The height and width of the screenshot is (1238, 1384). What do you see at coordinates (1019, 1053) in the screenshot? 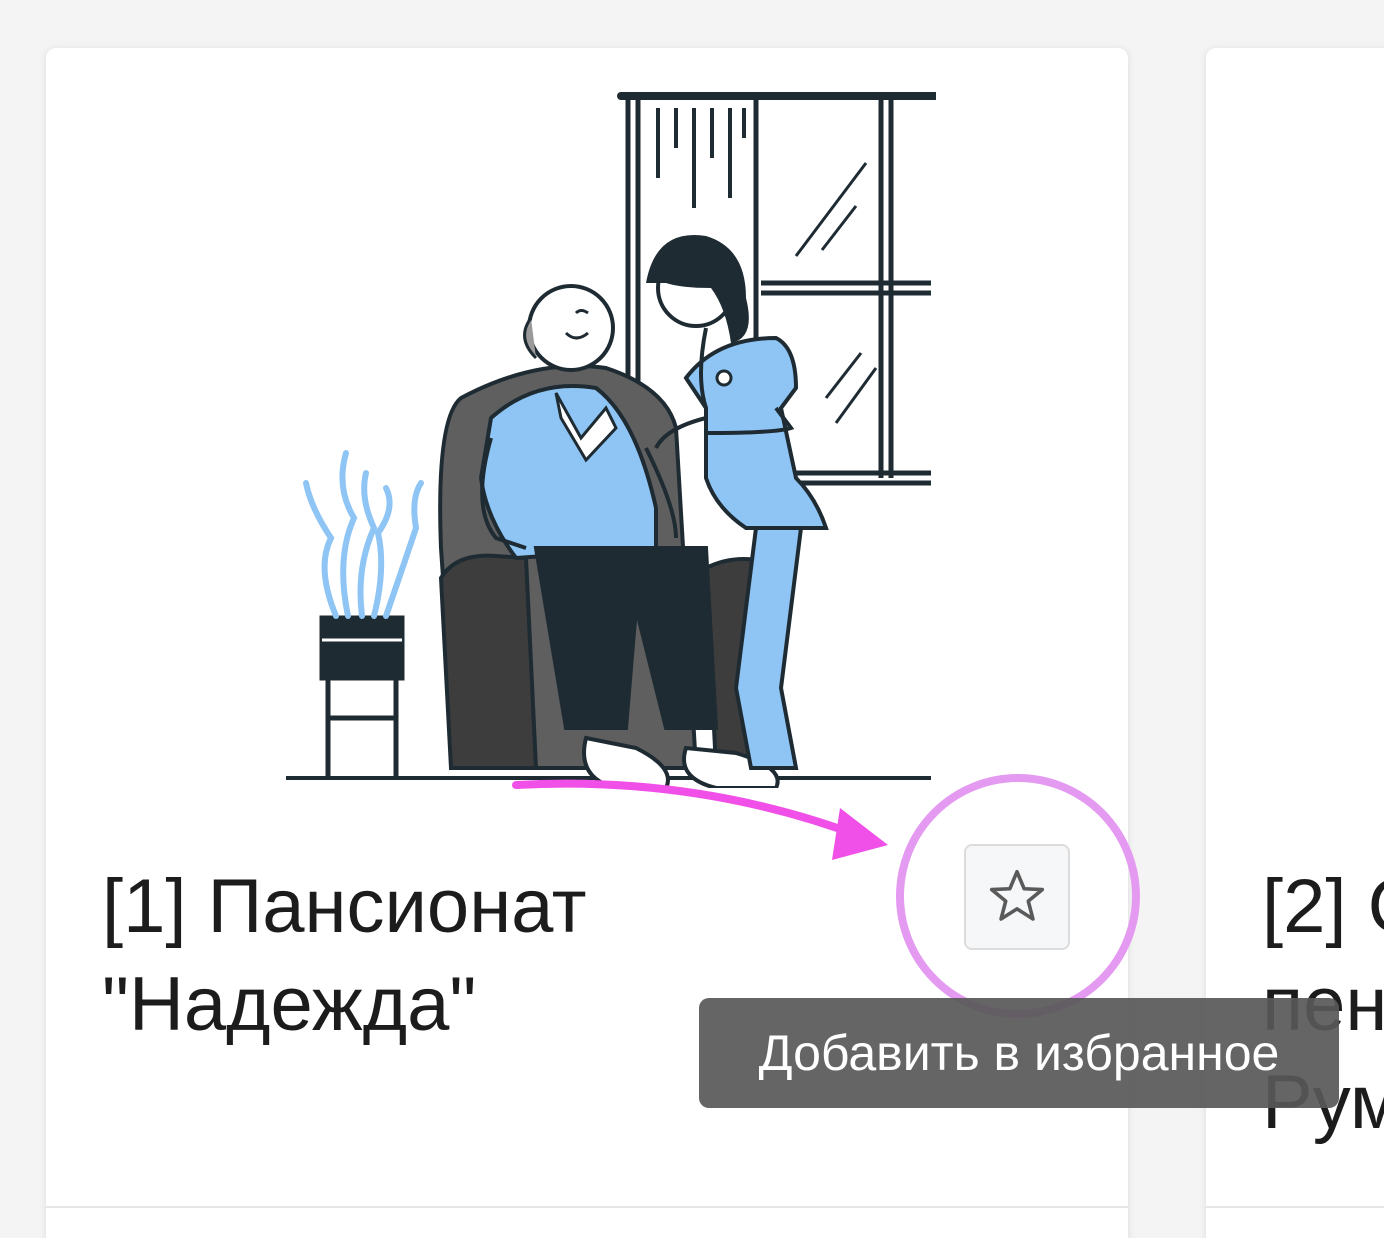
I see `favorite-tooltip: Добавить в избранное` at bounding box center [1019, 1053].